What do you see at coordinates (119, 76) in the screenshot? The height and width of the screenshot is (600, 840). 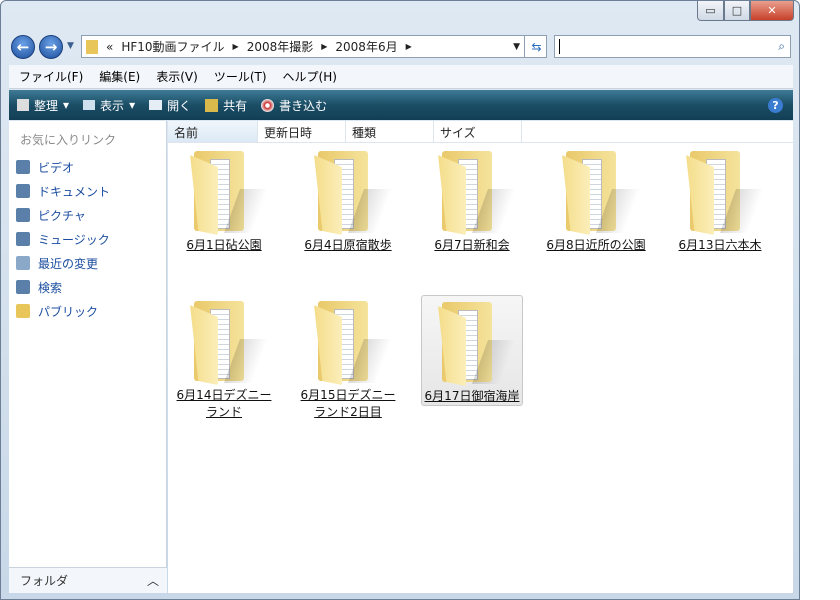 I see `menu-edit: 編集(E)` at bounding box center [119, 76].